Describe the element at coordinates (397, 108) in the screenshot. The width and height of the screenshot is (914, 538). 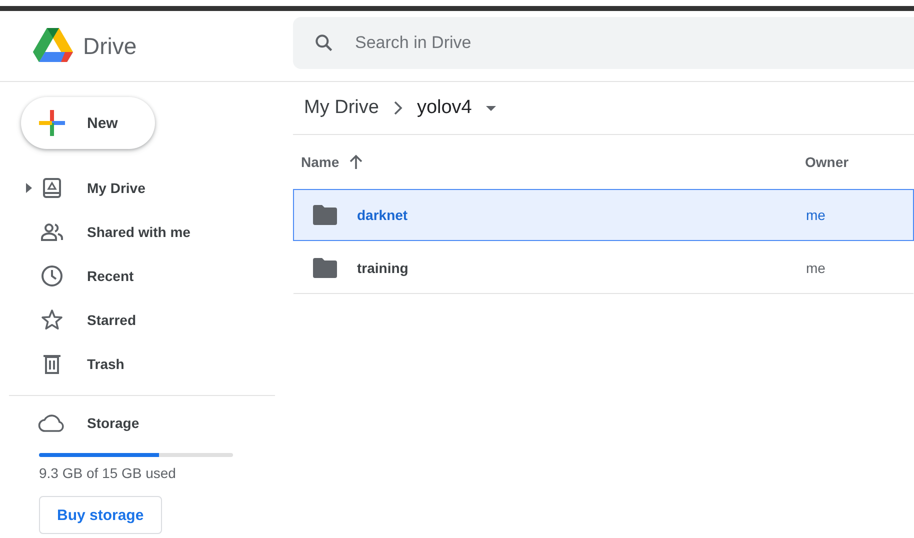
I see `chevron-right-icon` at that location.